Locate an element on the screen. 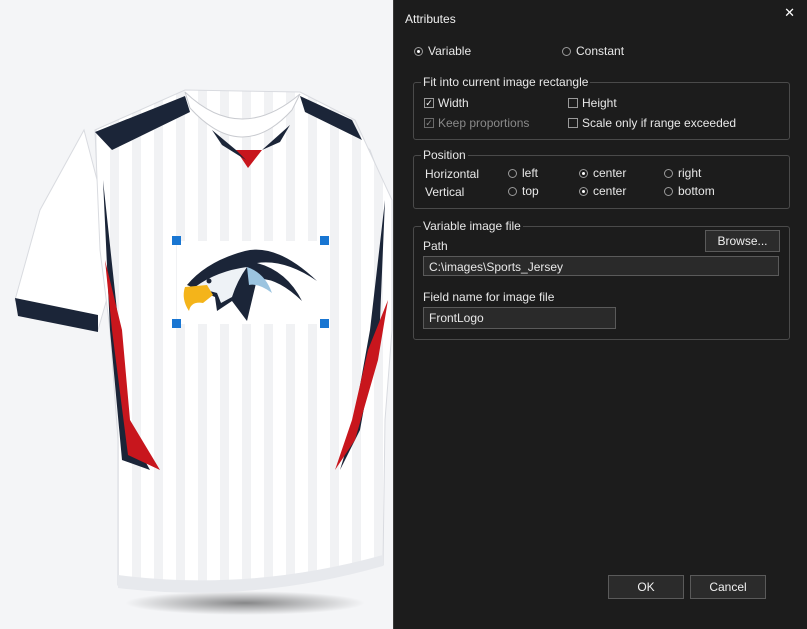 This screenshot has height=629, width=807. logo-placeholder is located at coordinates (251, 282).